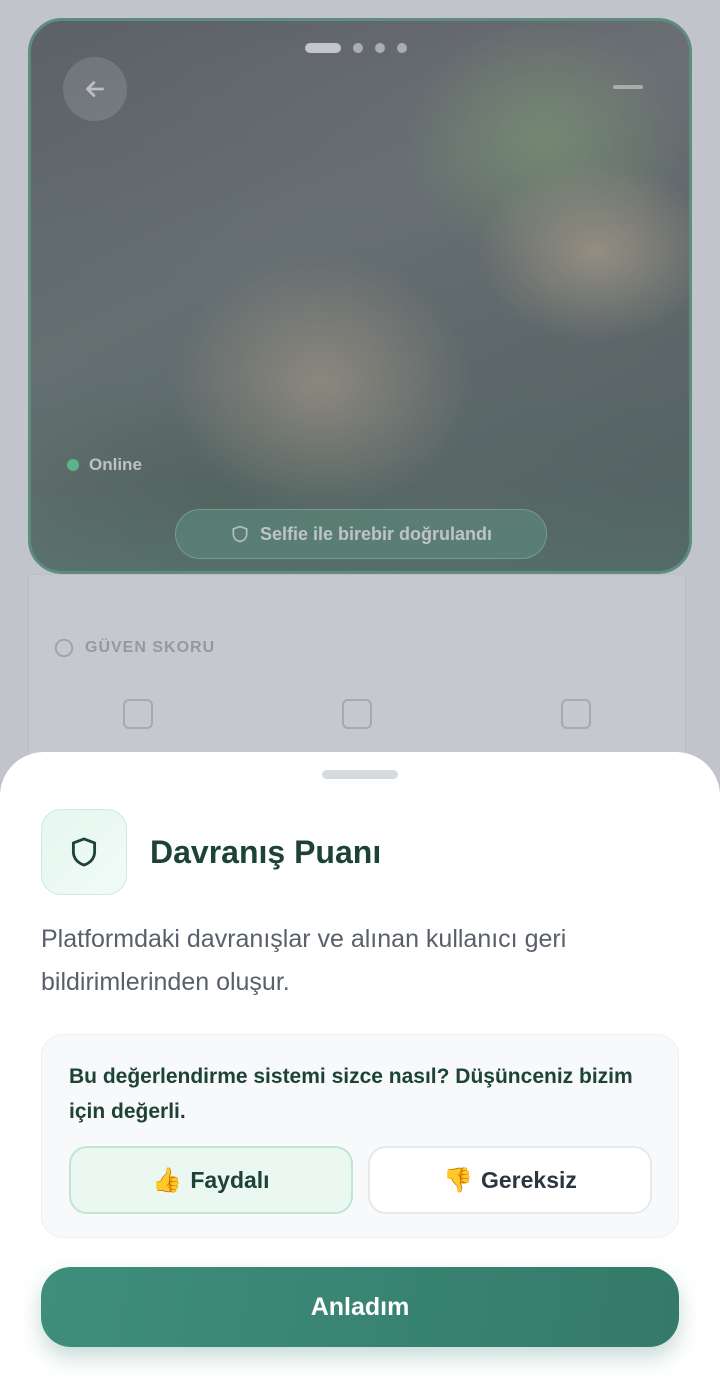  I want to click on thumbs-down-icon: 👎, so click(458, 1180).